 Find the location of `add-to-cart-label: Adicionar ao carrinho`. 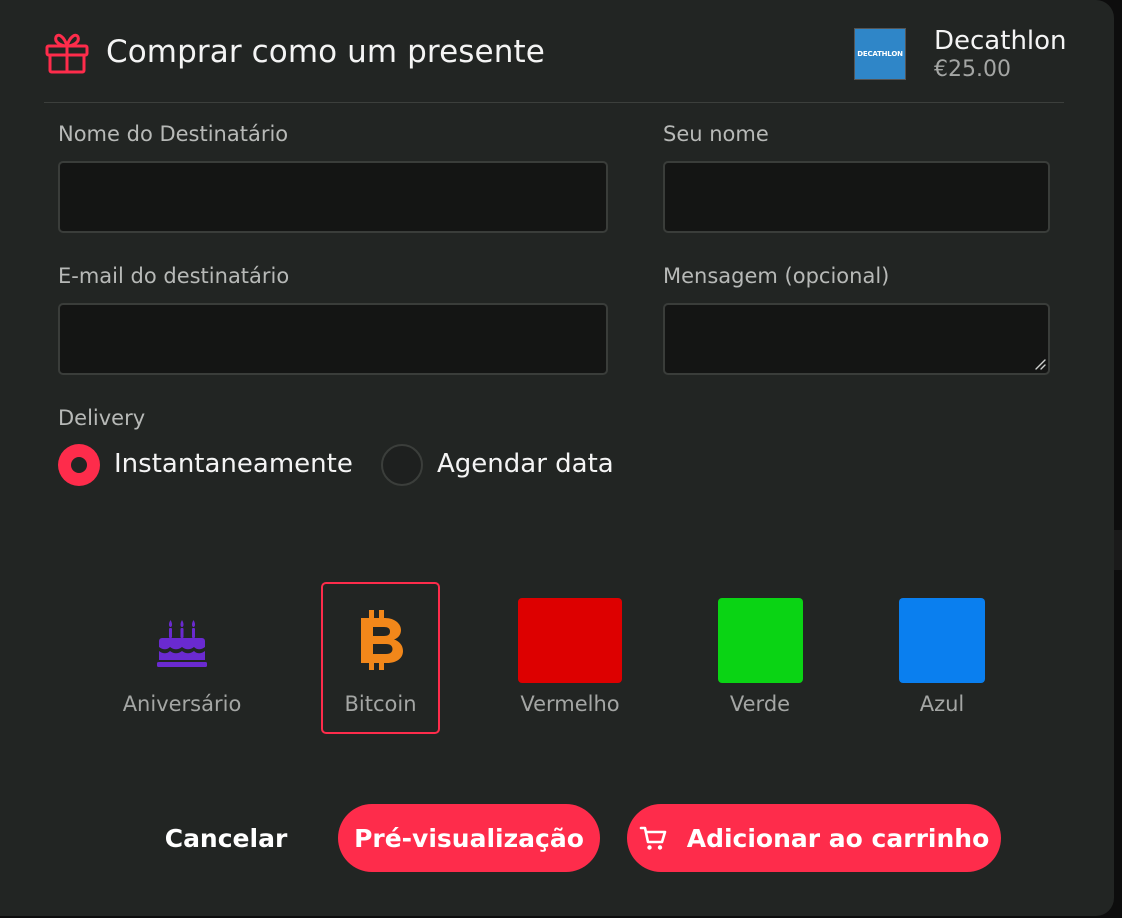

add-to-cart-label: Adicionar ao carrinho is located at coordinates (838, 838).